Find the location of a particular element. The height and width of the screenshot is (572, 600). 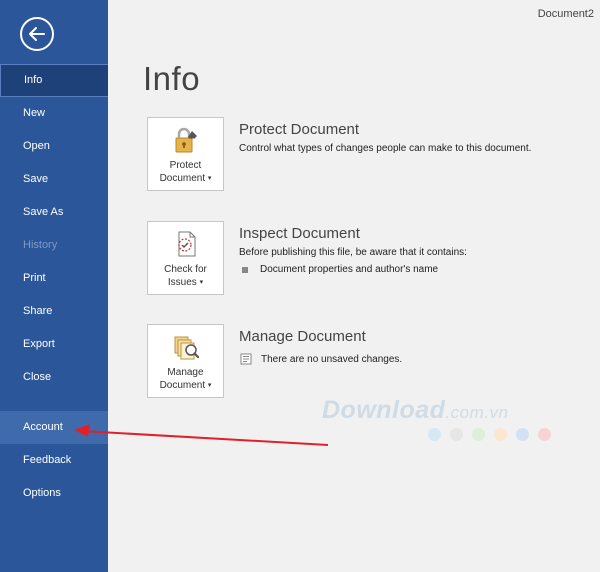

nav-item-print: Print is located at coordinates (54, 278).